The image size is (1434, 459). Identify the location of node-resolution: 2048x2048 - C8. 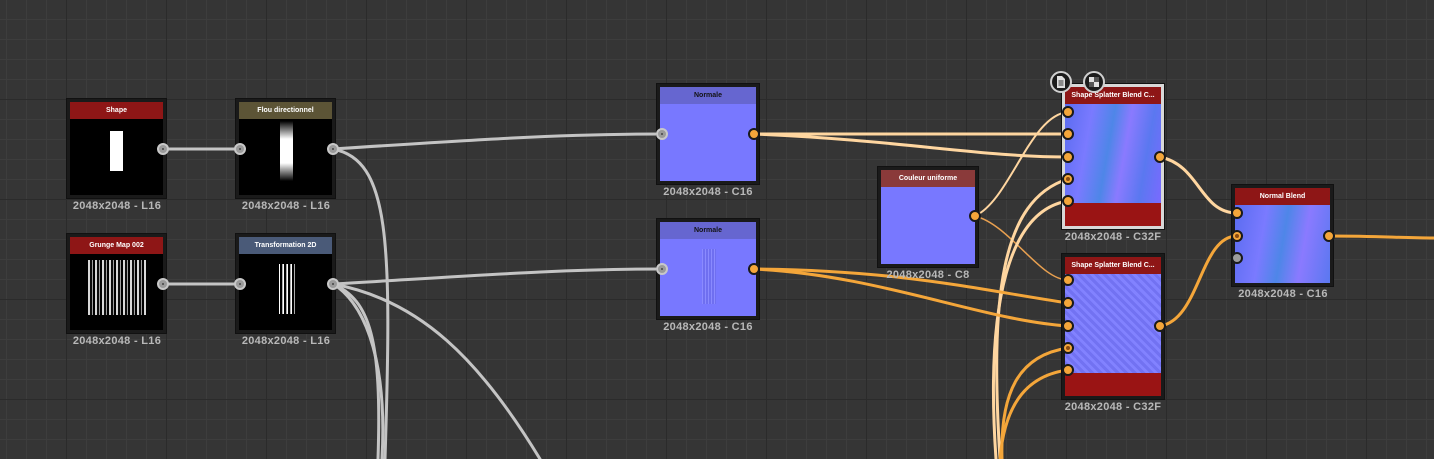
(928, 275).